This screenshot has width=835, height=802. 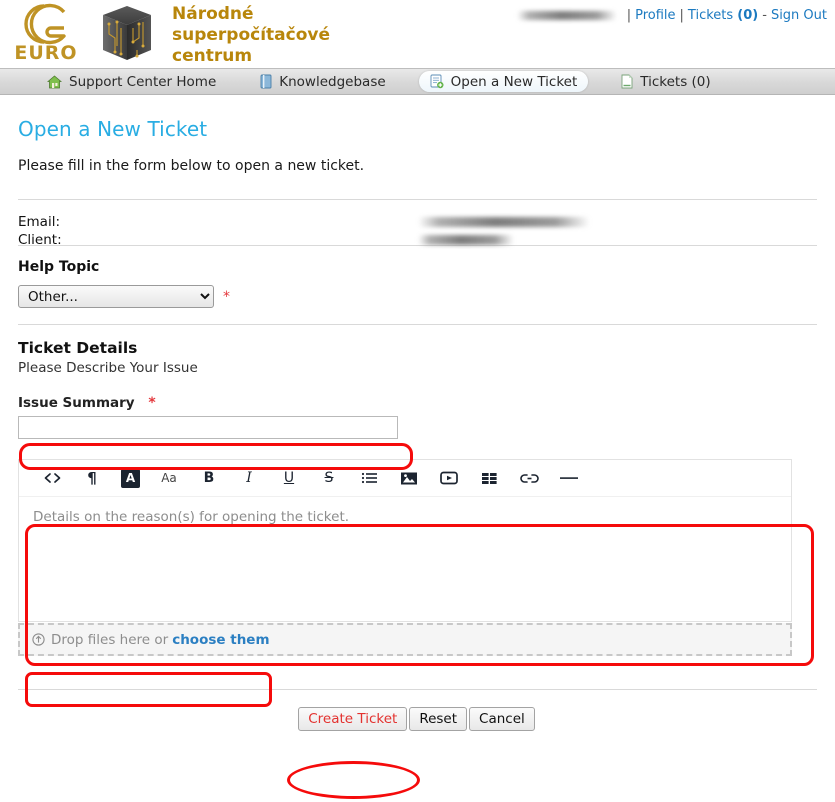 I want to click on tab-open-a-new-ticket: Open a New Ticket, so click(x=503, y=81).